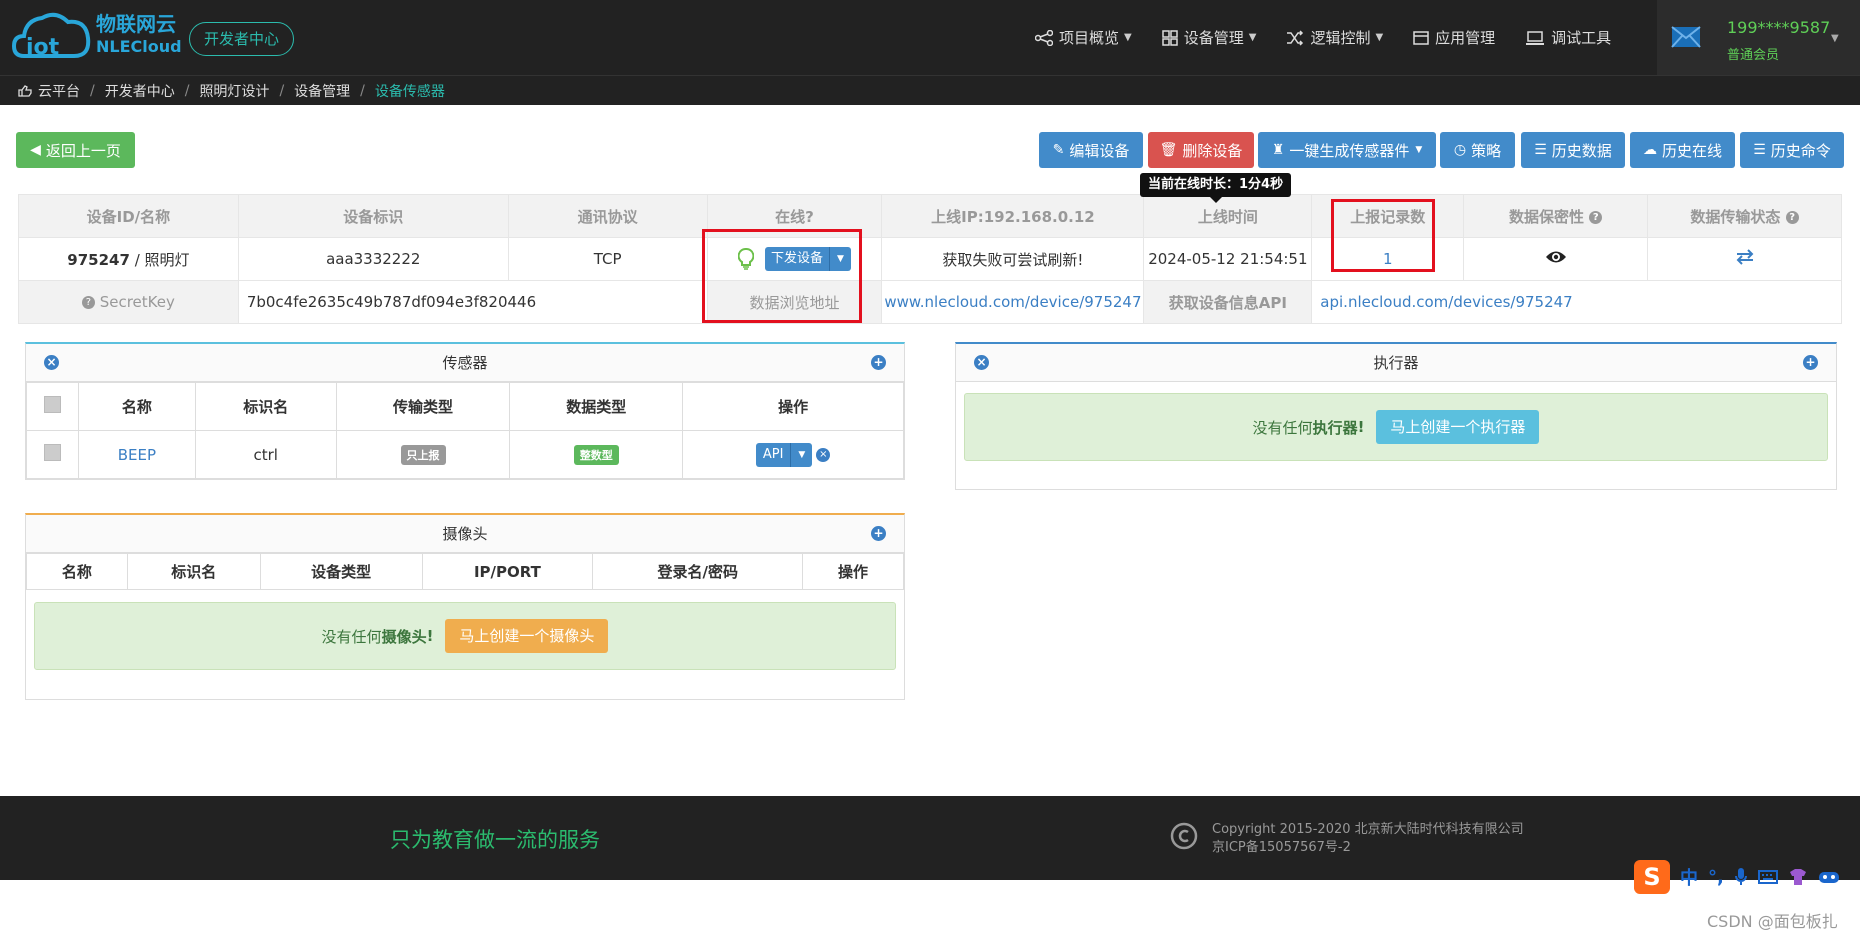 This screenshot has width=1860, height=938. I want to click on laptop-icon, so click(1535, 37).